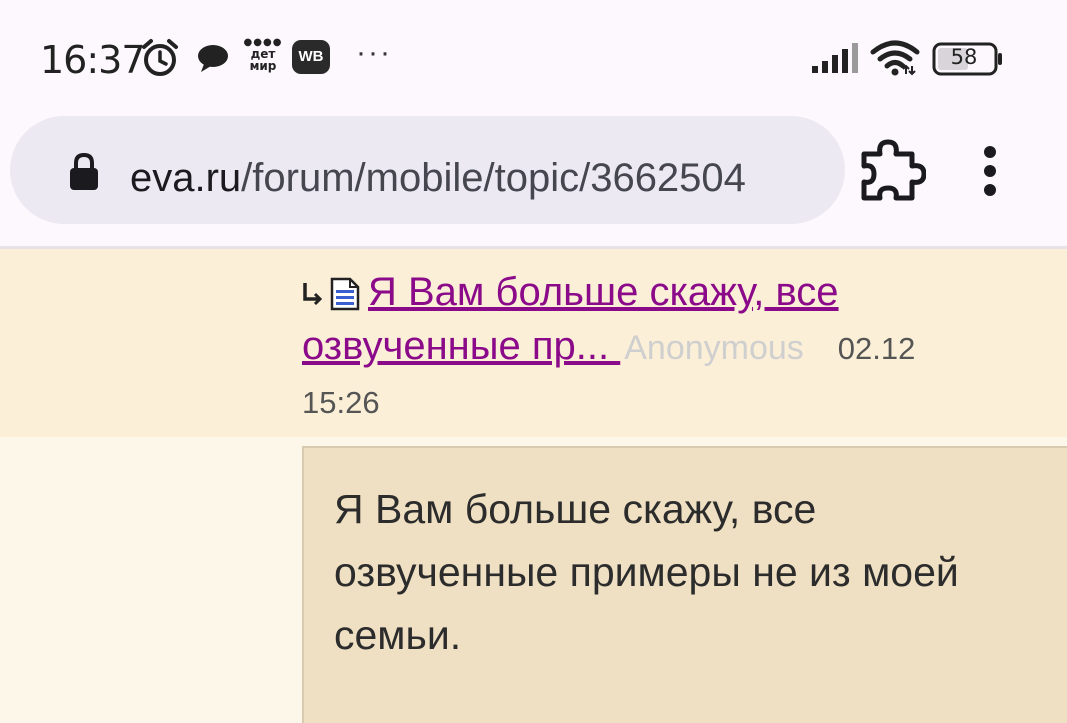 The height and width of the screenshot is (723, 1067). What do you see at coordinates (93, 60) in the screenshot?
I see `status-time: 16:37` at bounding box center [93, 60].